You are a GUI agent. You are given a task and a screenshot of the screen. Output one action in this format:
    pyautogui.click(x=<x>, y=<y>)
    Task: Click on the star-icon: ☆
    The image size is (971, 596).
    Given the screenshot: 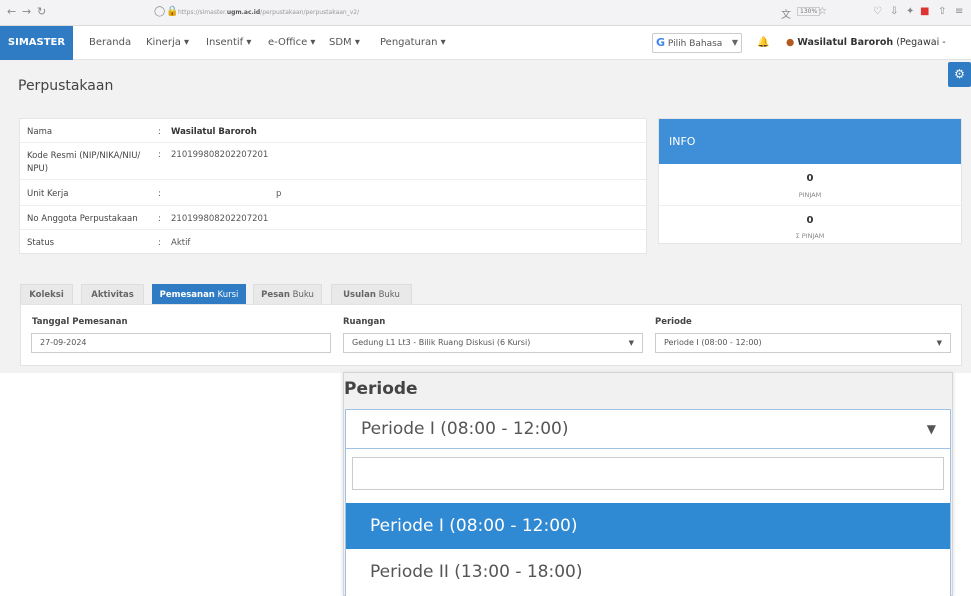 What is the action you would take?
    pyautogui.click(x=822, y=11)
    